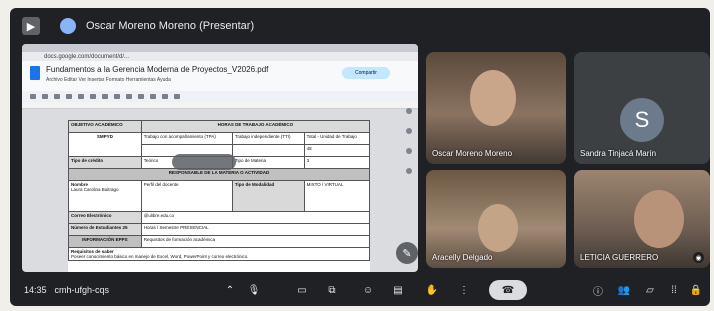  What do you see at coordinates (129, 96) in the screenshot?
I see `italic-icon` at bounding box center [129, 96].